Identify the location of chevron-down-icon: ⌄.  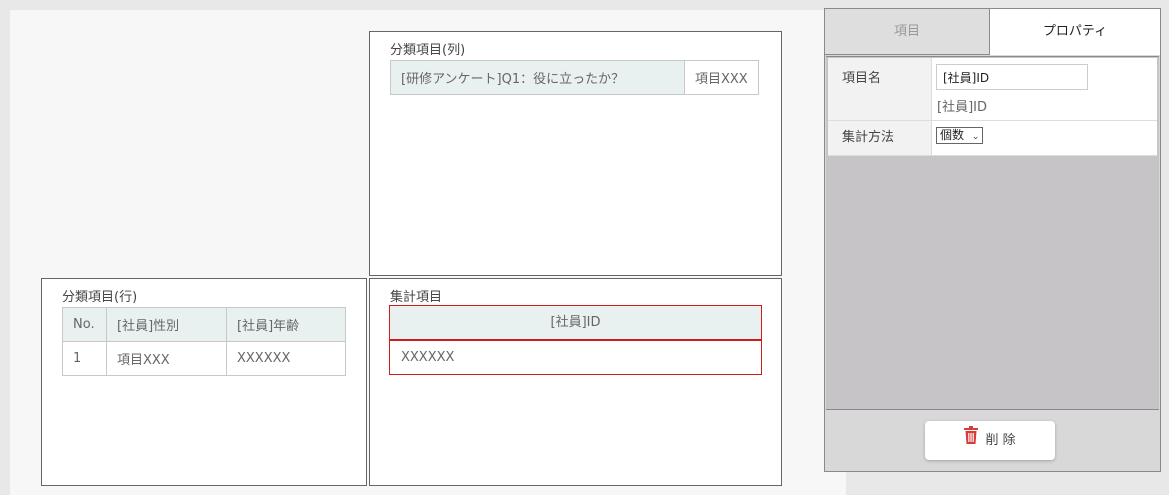
(975, 137).